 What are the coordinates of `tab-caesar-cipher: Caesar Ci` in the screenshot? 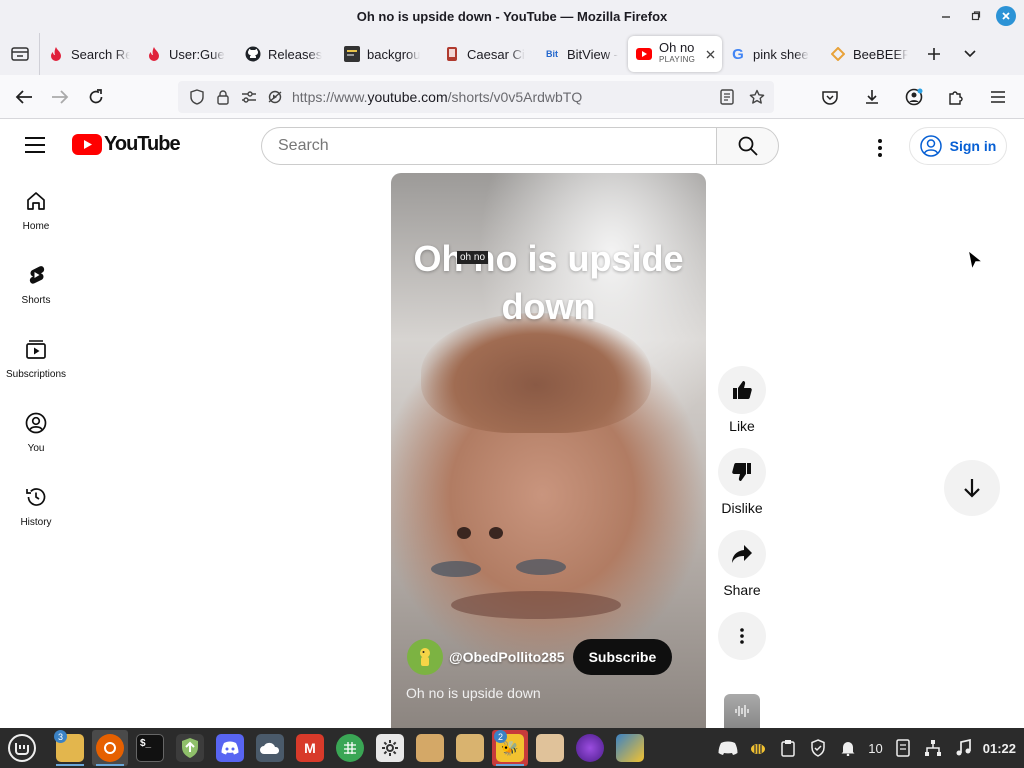 It's located at (486, 54).